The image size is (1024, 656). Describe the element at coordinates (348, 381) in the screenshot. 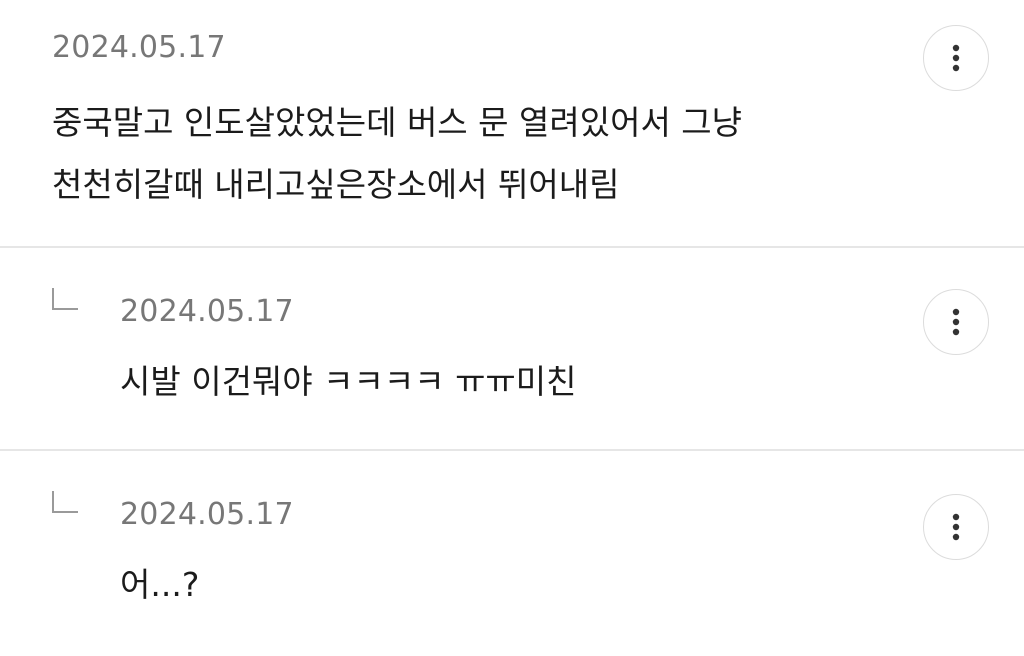

I see `reply-text: 시발 이건뭐야 ㅋㅋㅋㅋ ㅠㅠ미친` at that location.